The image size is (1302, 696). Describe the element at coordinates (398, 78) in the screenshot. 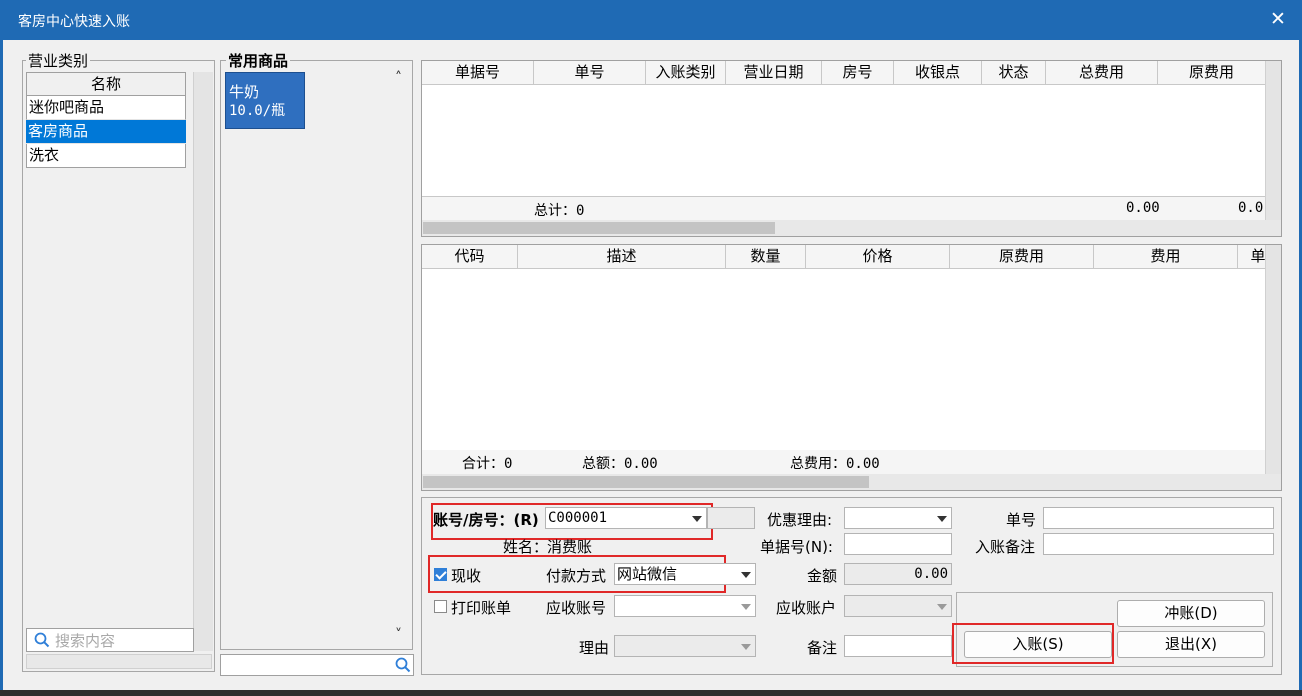

I see `scroll-up-icon: ˄` at that location.